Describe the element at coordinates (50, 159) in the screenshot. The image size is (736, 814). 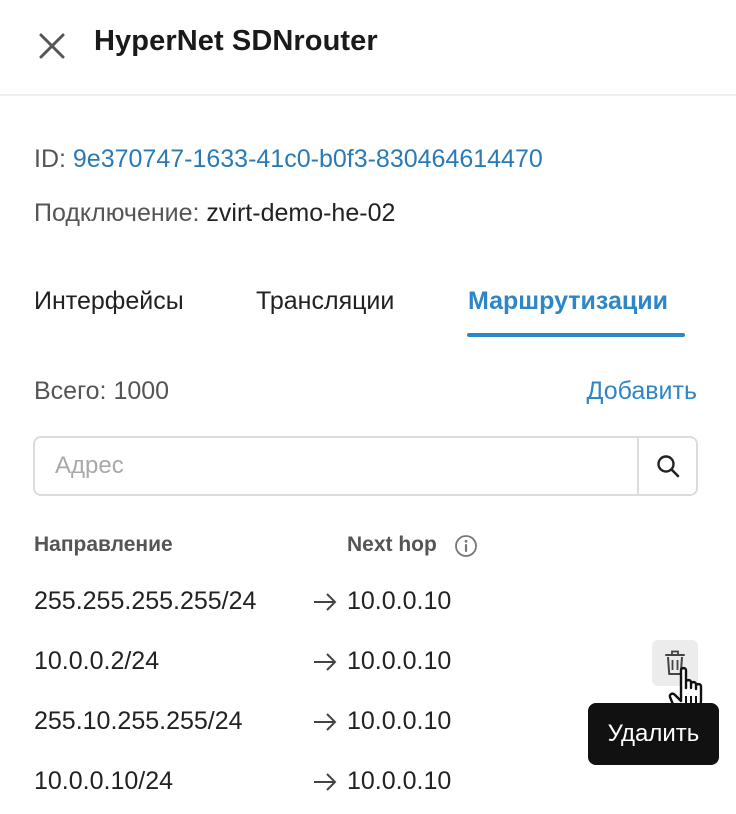
I see `id-label: ID:` at that location.